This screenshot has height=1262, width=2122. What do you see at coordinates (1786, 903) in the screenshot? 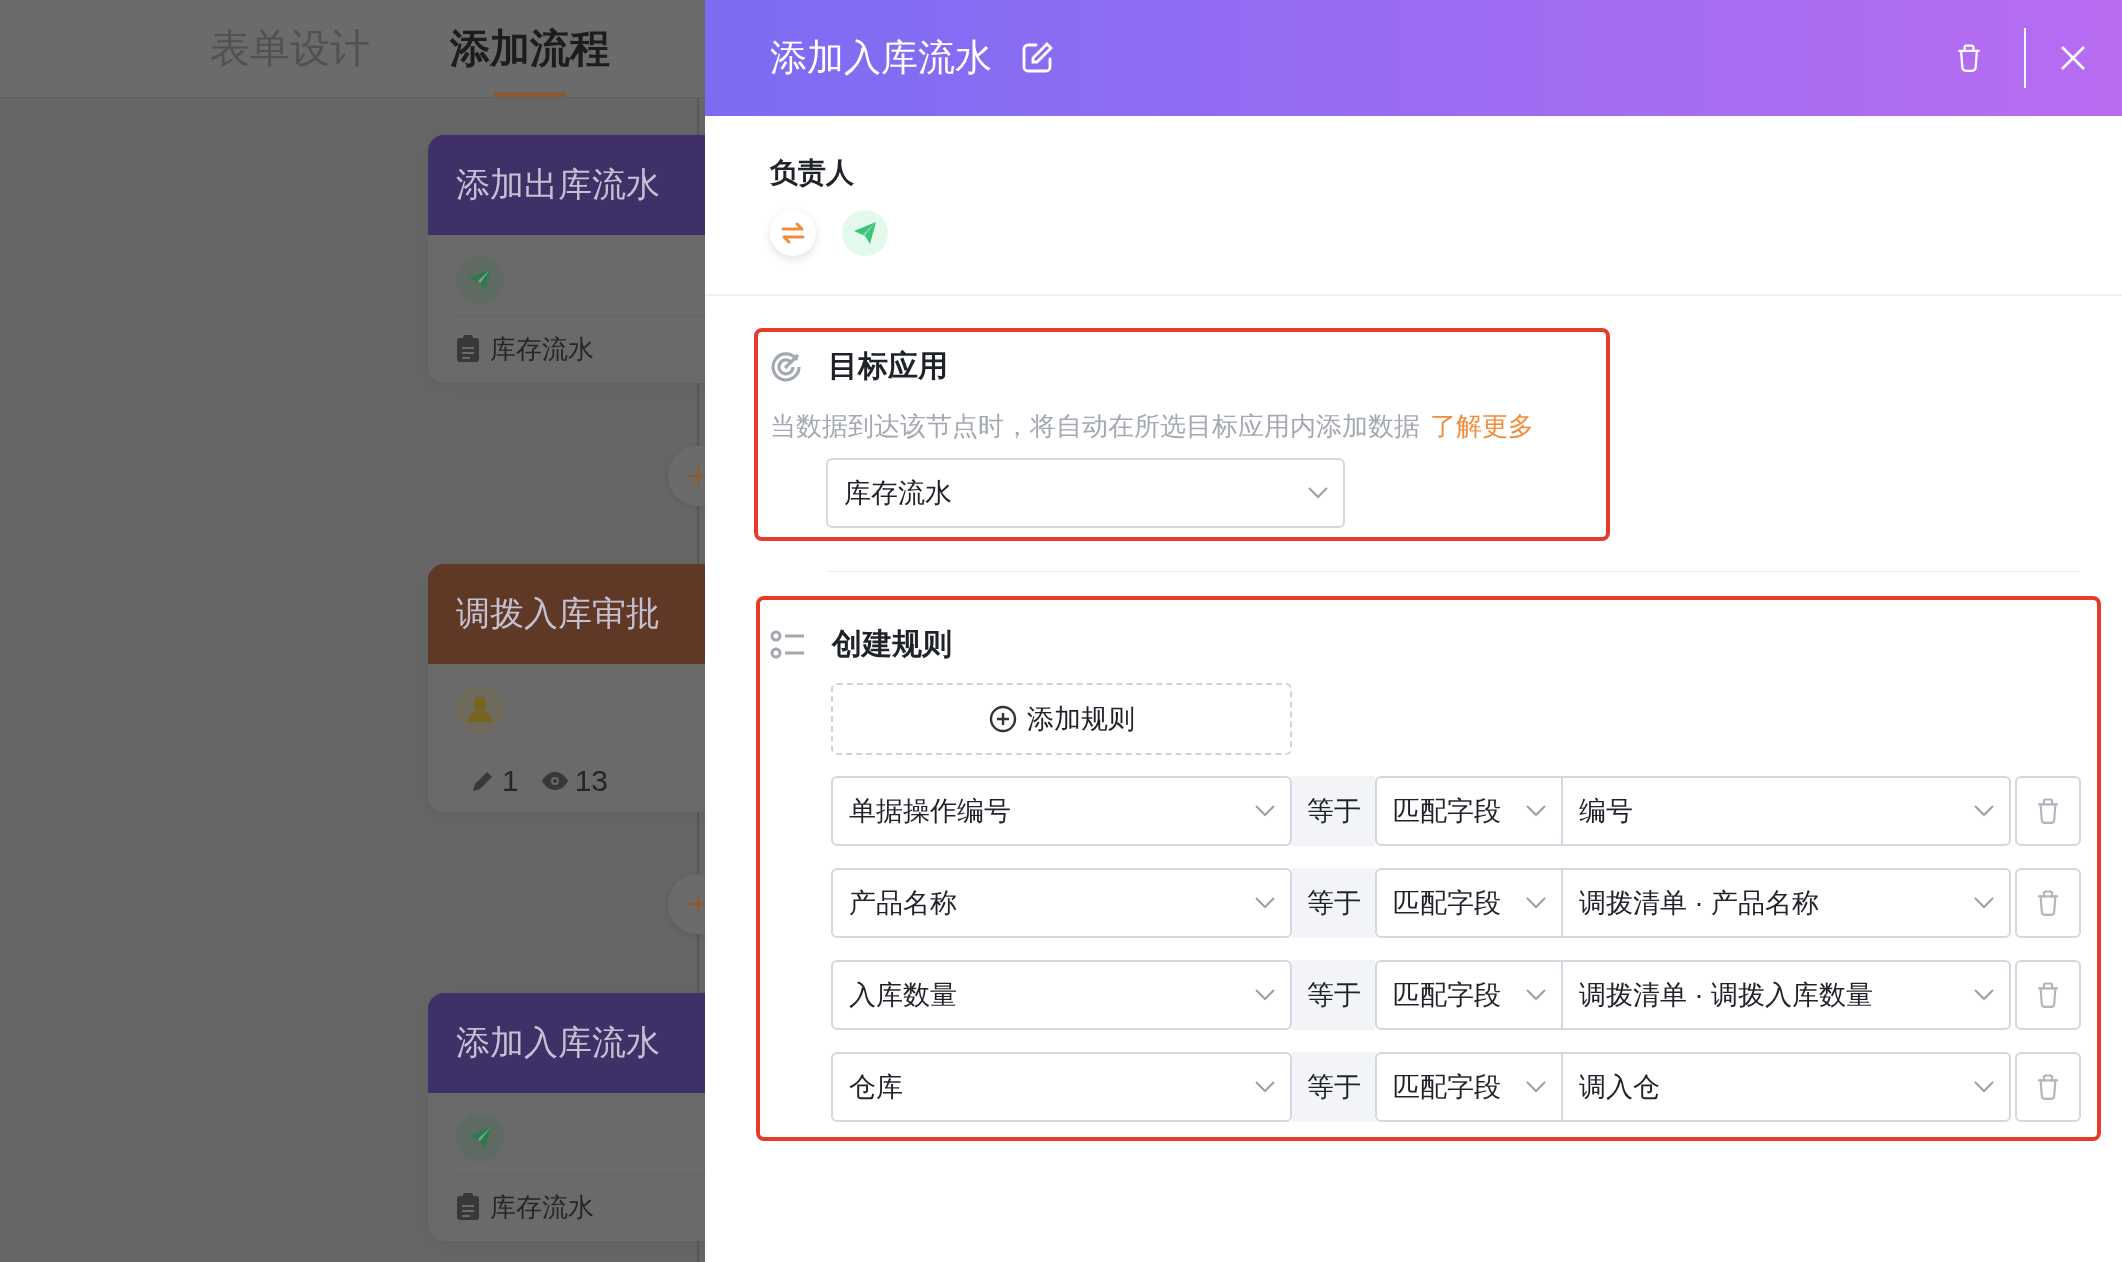
I see `value-select: 调拨清单 · 产品名称` at bounding box center [1786, 903].